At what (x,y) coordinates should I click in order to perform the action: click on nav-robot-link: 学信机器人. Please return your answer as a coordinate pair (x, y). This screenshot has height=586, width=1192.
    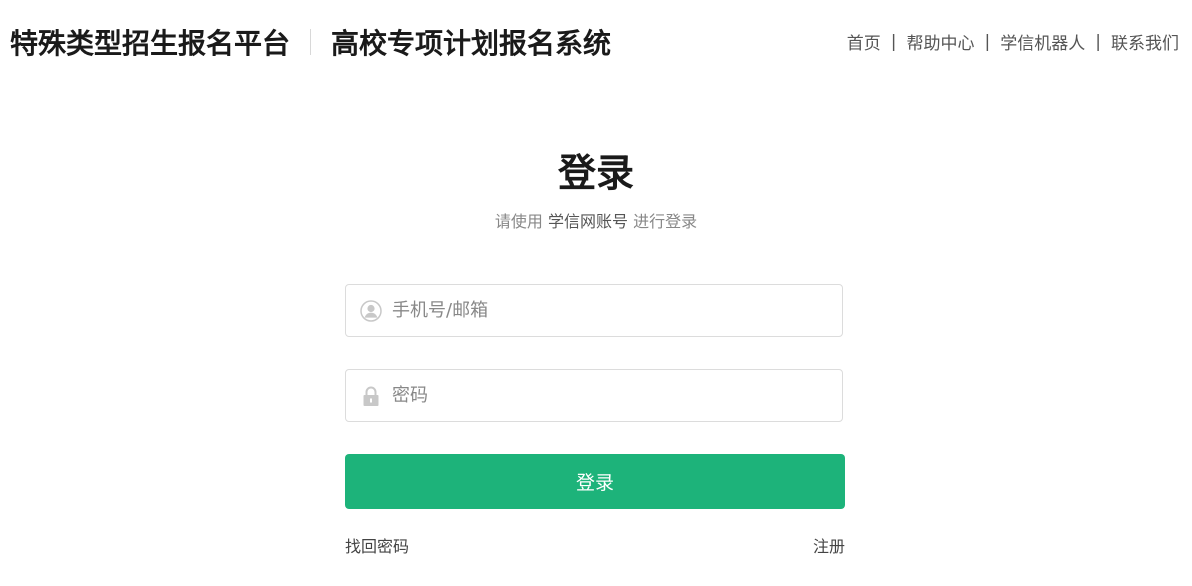
    Looking at the image, I should click on (1042, 41).